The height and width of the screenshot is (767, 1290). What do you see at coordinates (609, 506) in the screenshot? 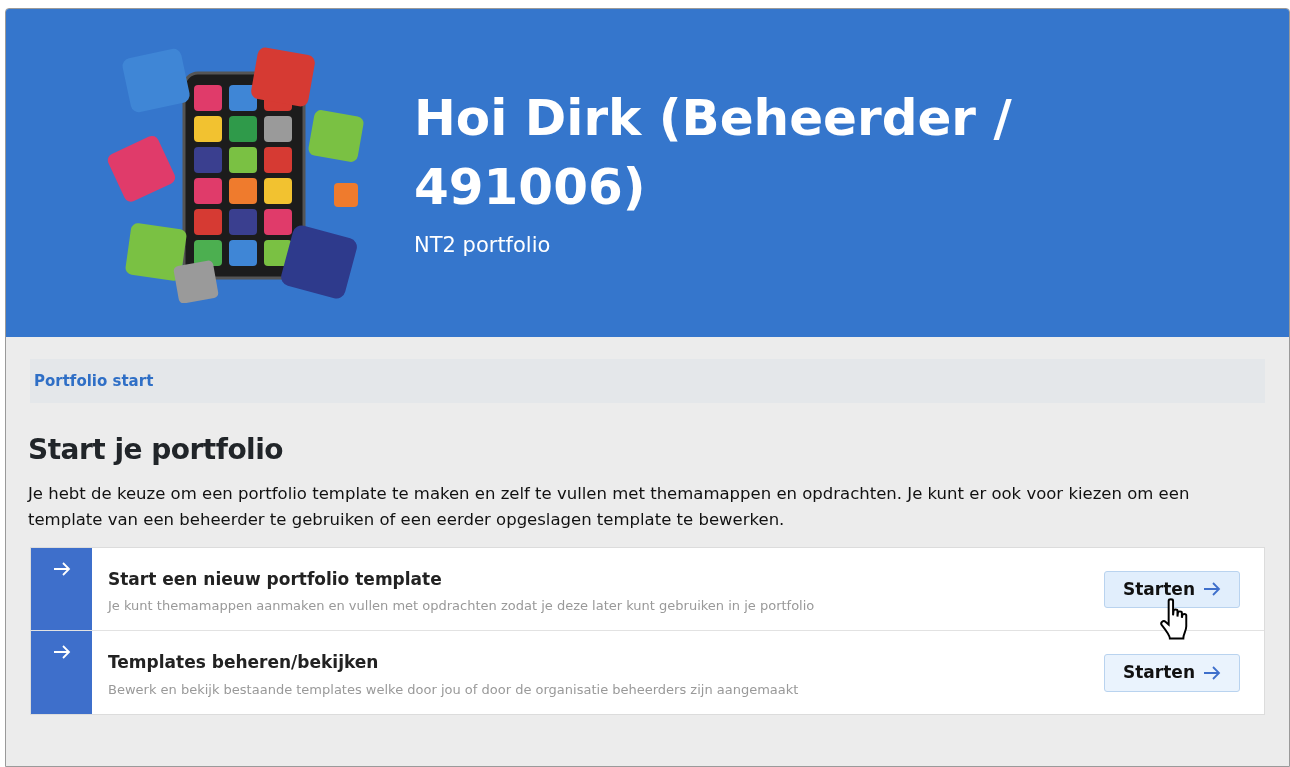
I see `intro-paragraph: Je hebt de keuze om een portfolio template te maken en zelf te vullen met themamappen en opdrachten. Je kunt er ook voor kiezen om een template van een beheerder te gebruiken of een eerder opgeslagen template te bewerken.` at bounding box center [609, 506].